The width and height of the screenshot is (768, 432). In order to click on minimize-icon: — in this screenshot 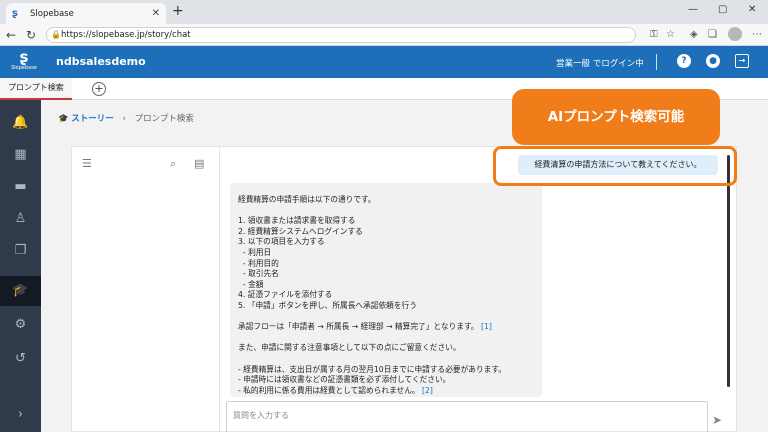, I will do `click(693, 9)`.